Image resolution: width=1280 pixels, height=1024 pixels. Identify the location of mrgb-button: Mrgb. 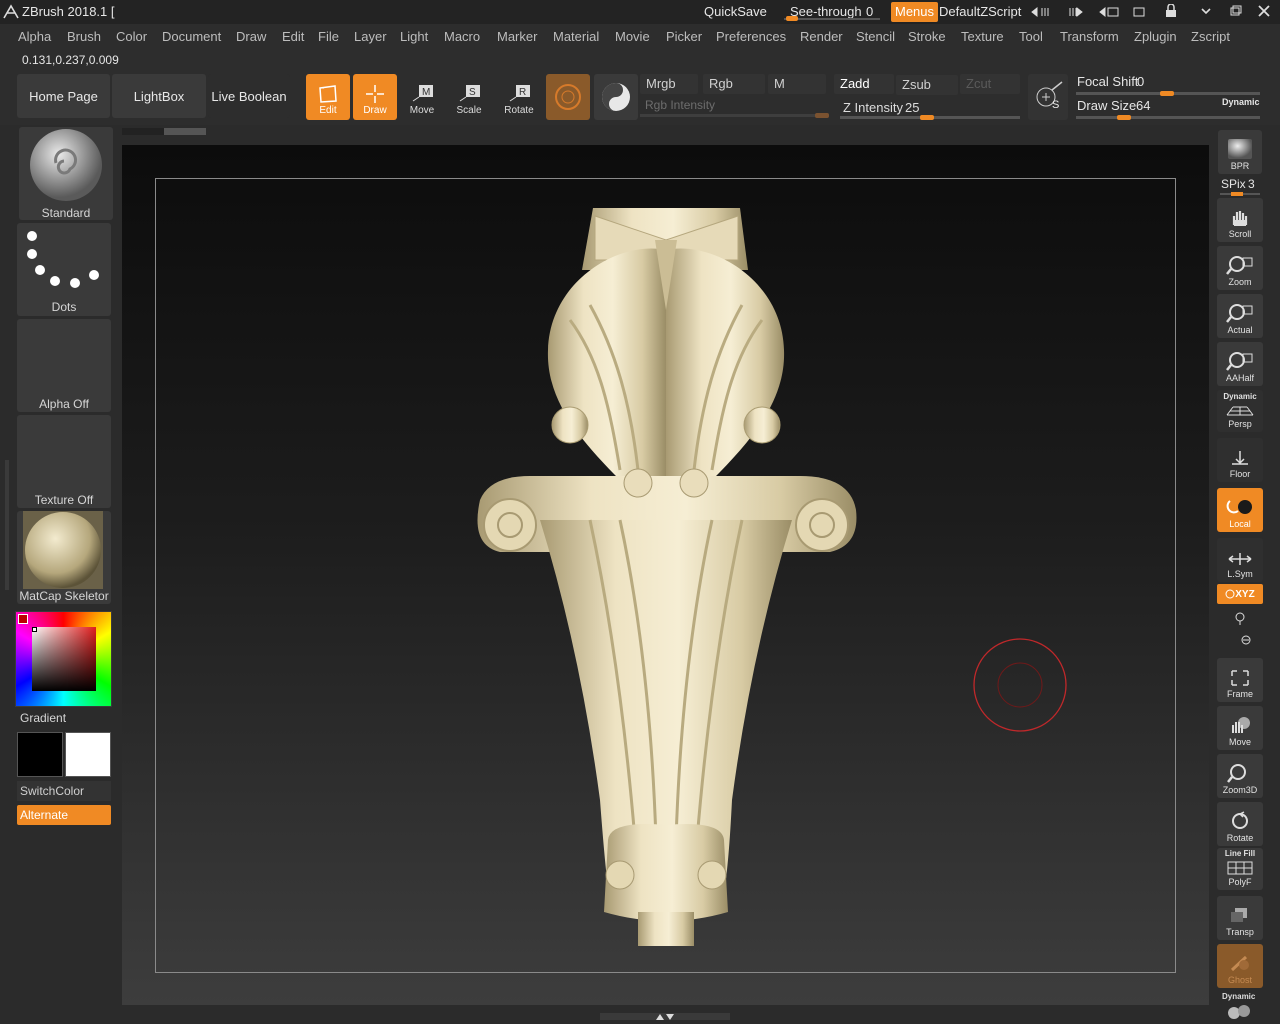
(669, 84).